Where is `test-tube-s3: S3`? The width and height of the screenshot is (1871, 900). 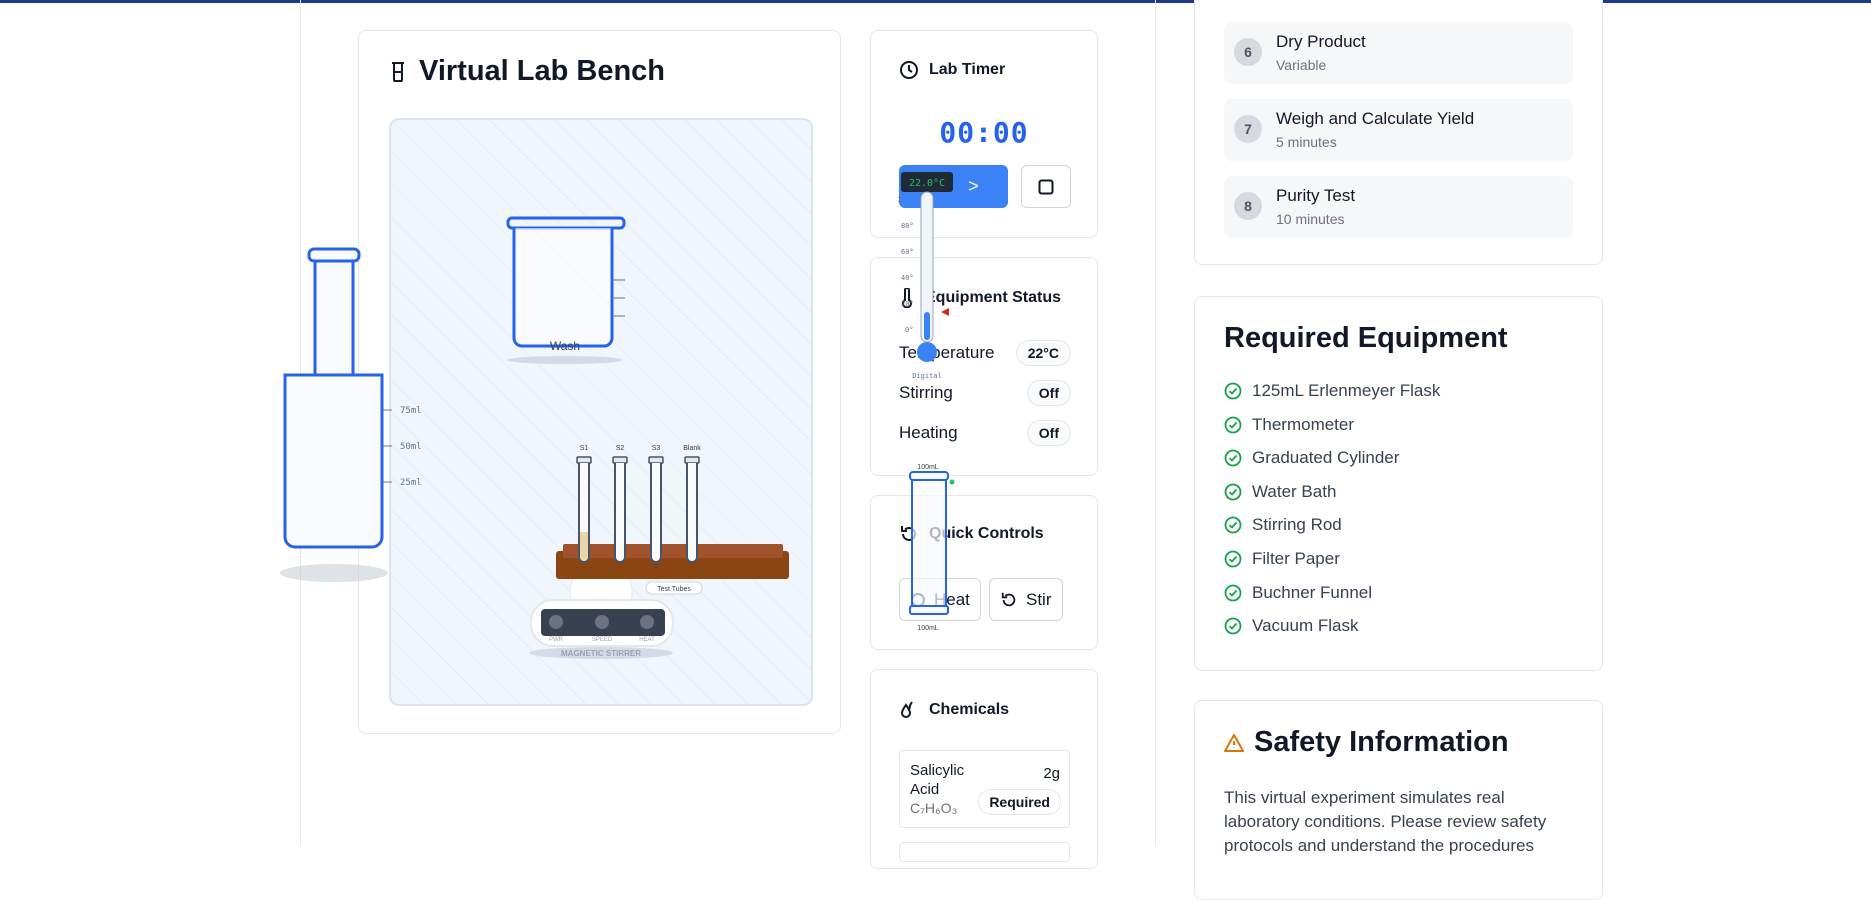 test-tube-s3: S3 is located at coordinates (656, 504).